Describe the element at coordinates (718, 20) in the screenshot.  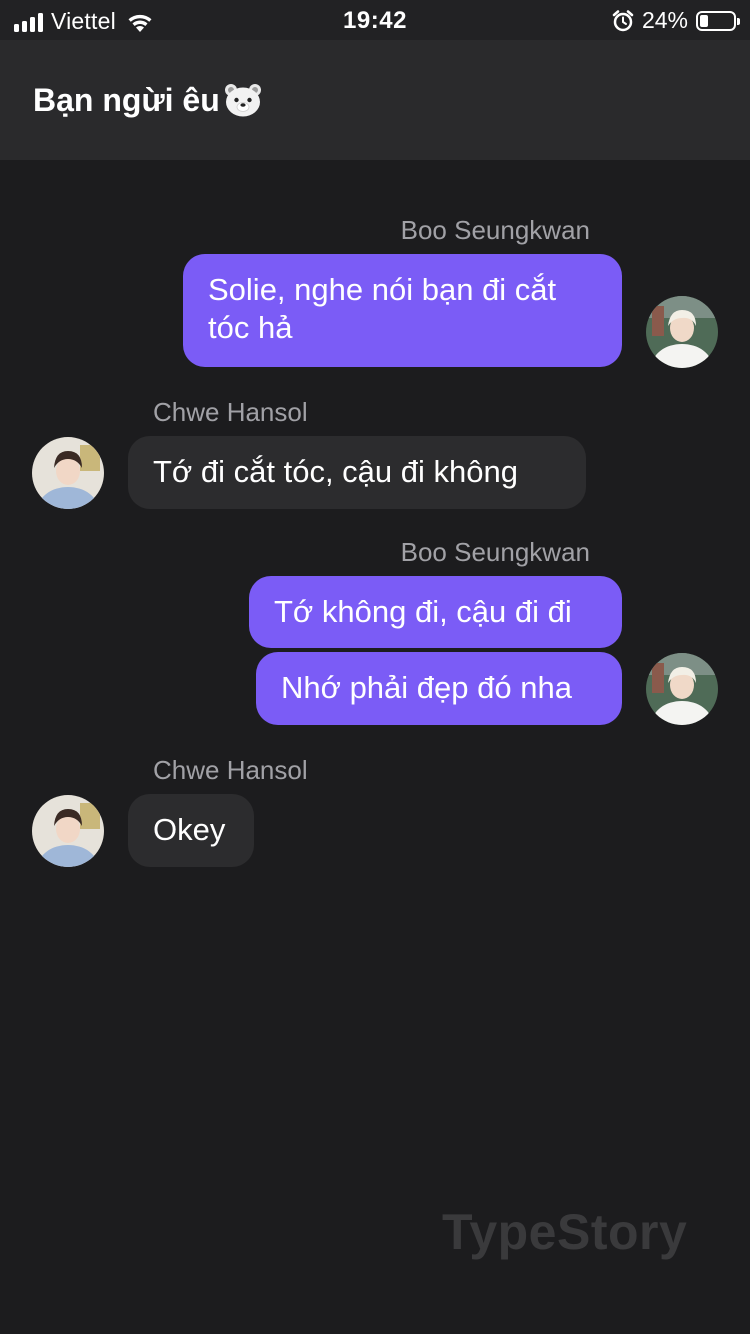
I see `battery-icon` at that location.